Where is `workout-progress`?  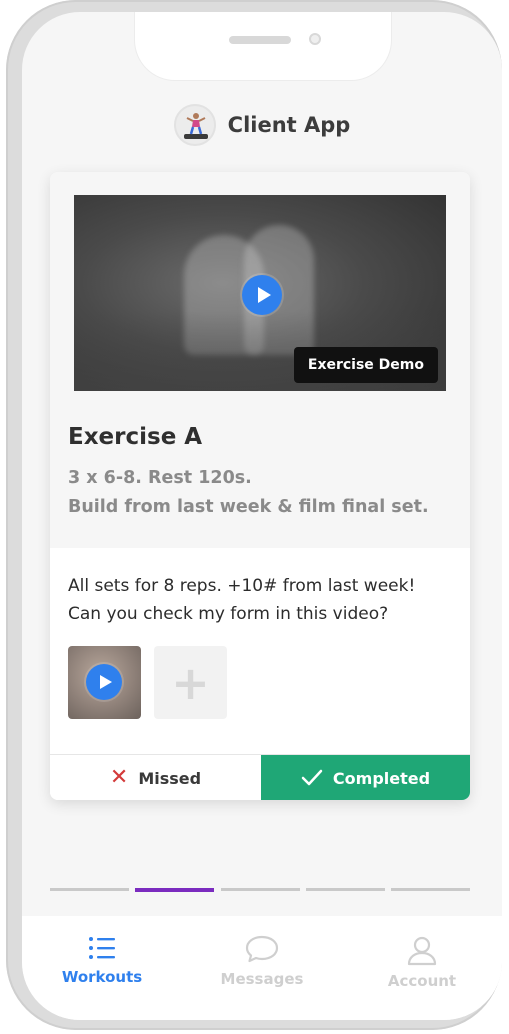
workout-progress is located at coordinates (260, 890).